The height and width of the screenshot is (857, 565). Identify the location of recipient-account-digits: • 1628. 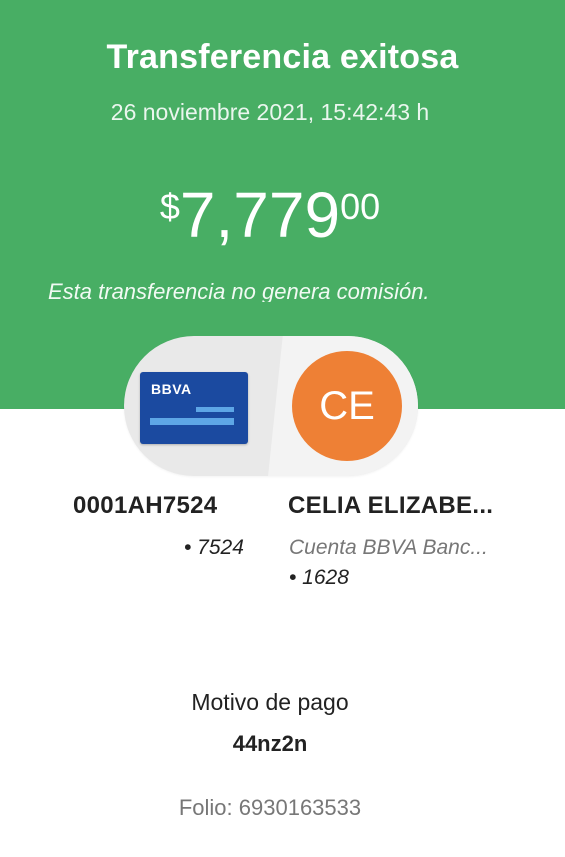
(319, 577).